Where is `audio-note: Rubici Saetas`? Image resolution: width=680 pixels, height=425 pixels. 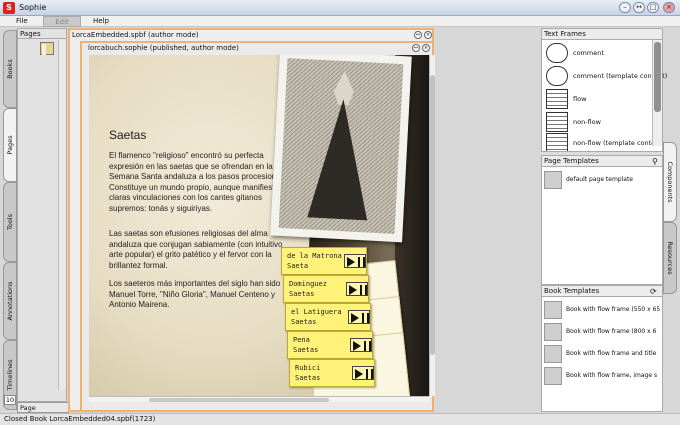 audio-note: Rubici Saetas is located at coordinates (332, 373).